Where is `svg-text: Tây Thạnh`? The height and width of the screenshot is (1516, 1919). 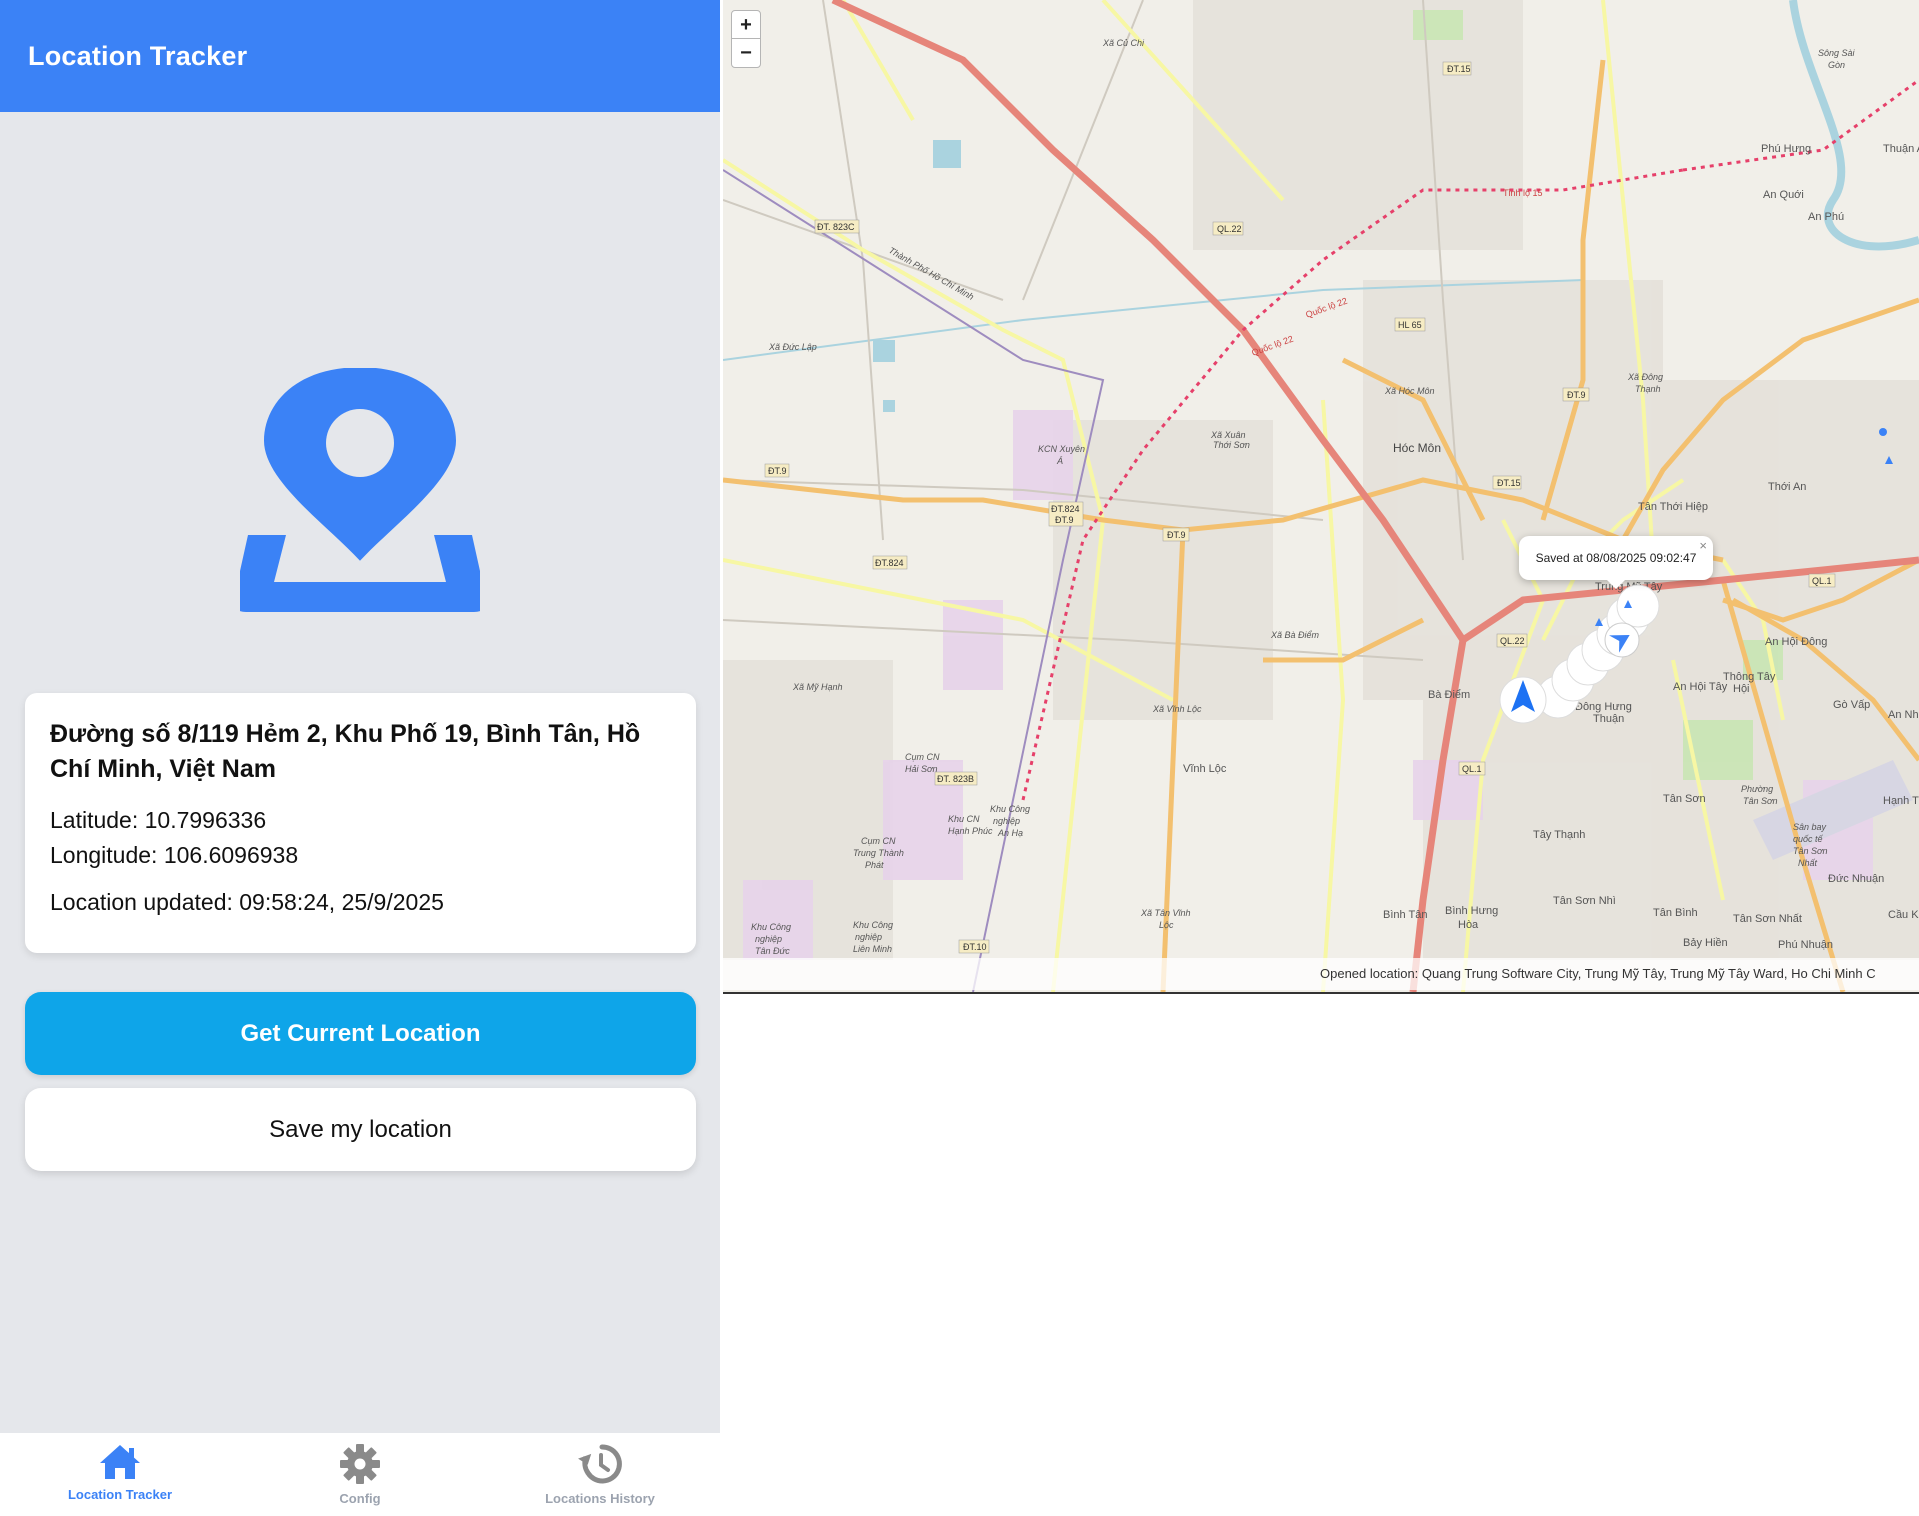
svg-text: Tây Thạnh is located at coordinates (1559, 835).